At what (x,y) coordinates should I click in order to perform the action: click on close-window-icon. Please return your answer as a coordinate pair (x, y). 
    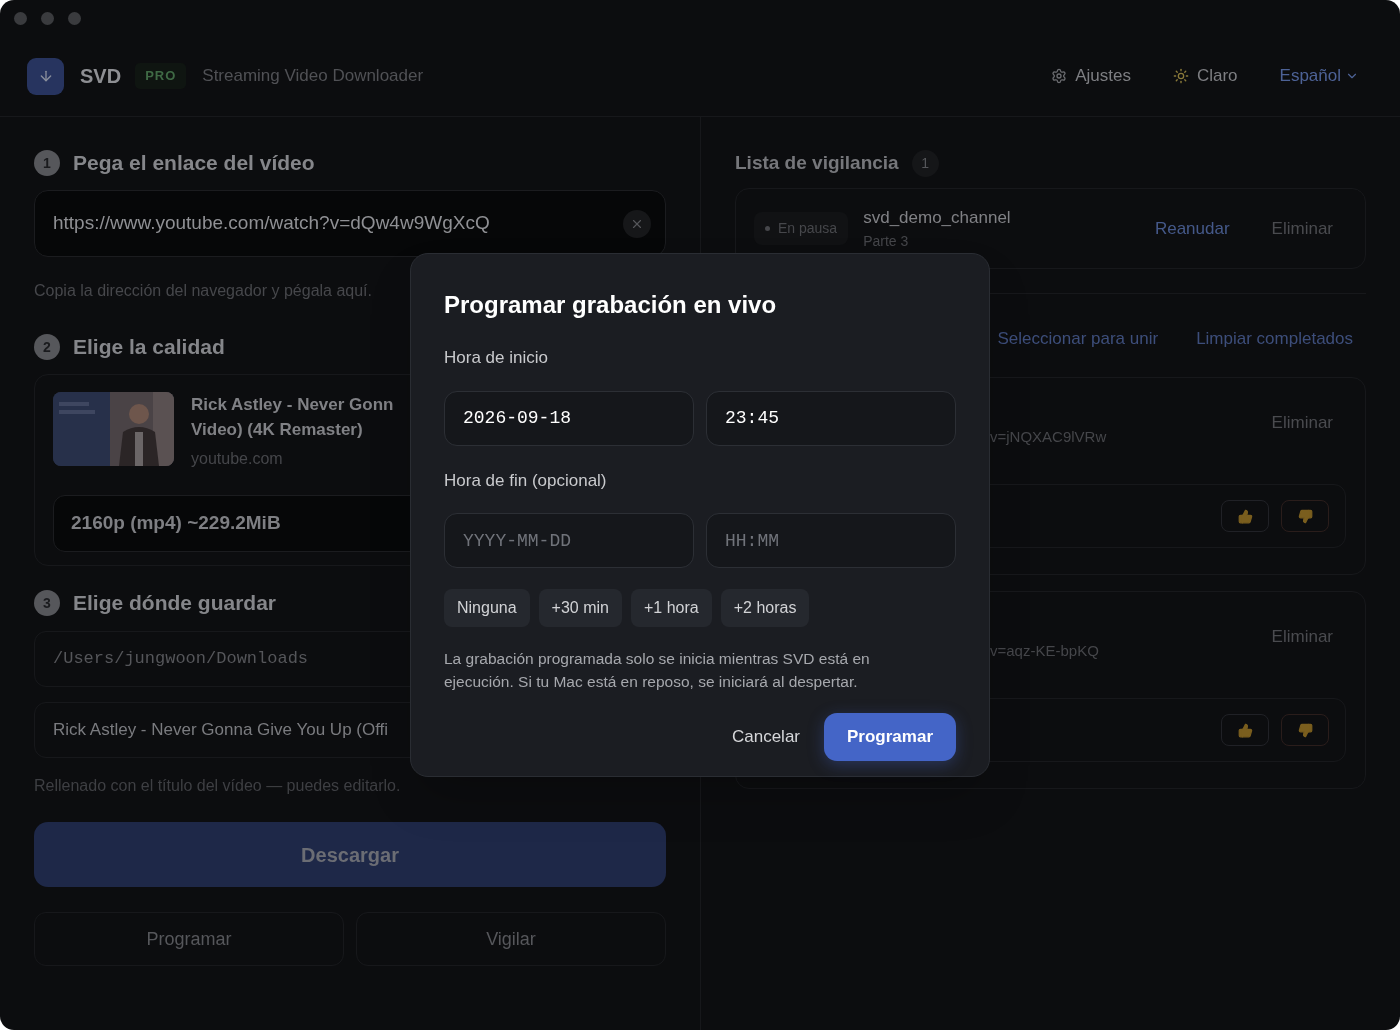
    Looking at the image, I should click on (20, 18).